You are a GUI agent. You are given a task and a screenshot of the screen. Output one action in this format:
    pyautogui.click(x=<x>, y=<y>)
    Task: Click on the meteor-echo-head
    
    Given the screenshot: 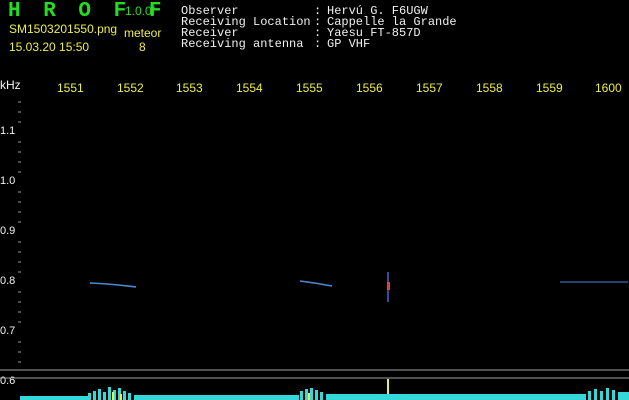 What is the action you would take?
    pyautogui.click(x=388, y=286)
    